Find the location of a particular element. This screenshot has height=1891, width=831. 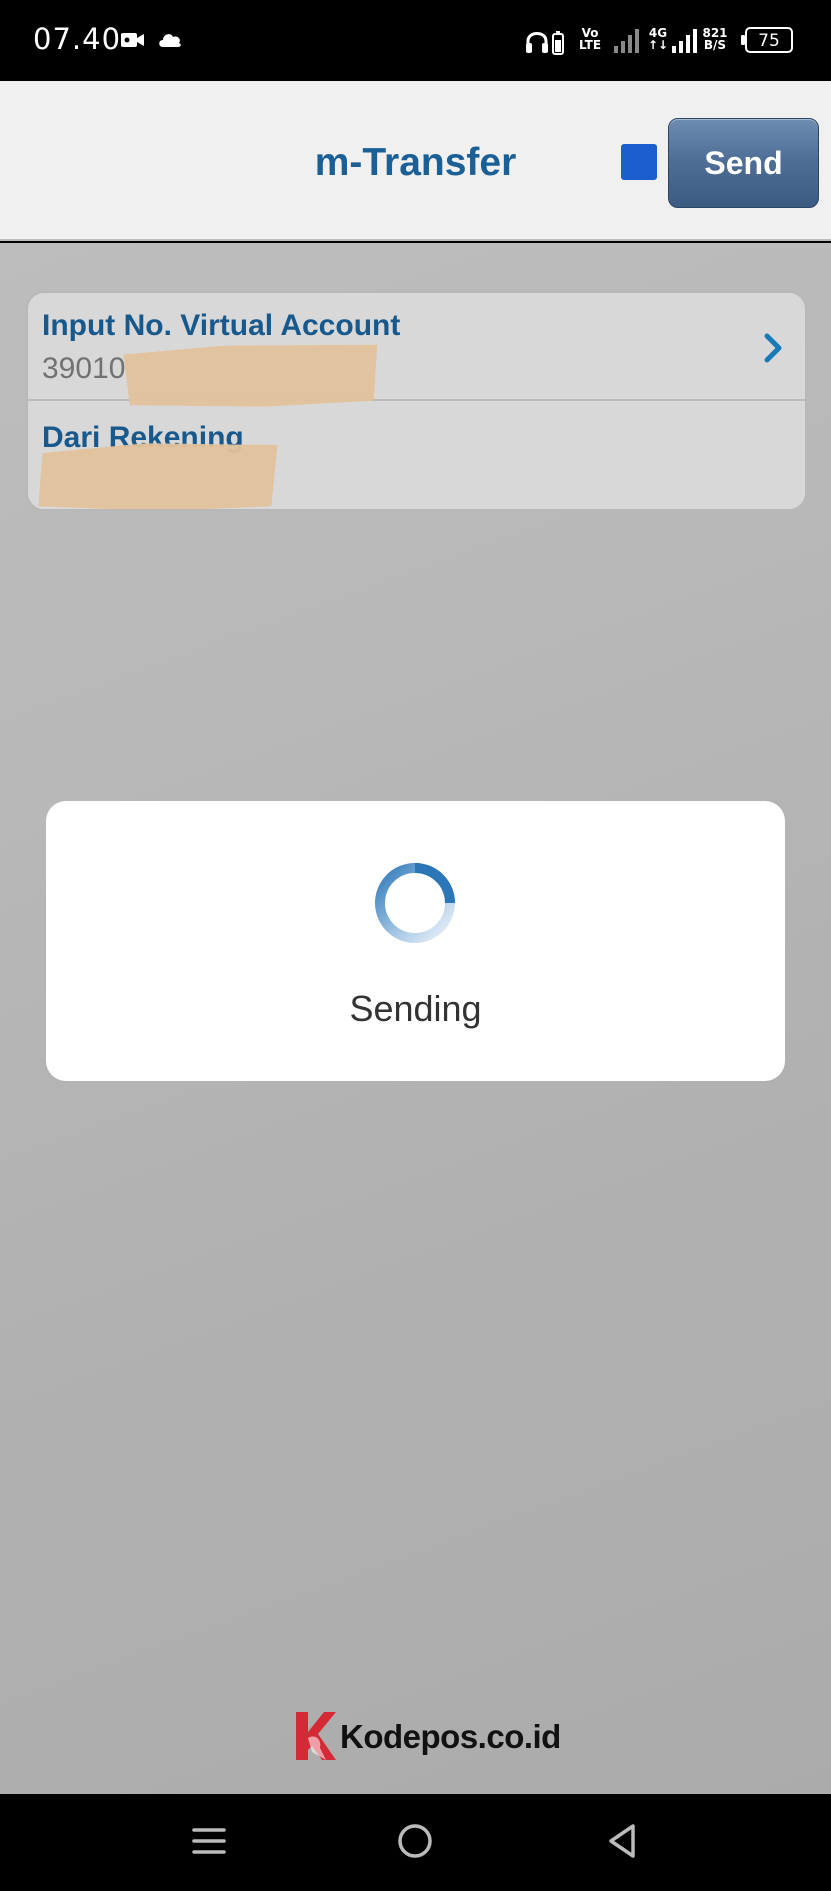

network-speed: 821 B/S is located at coordinates (715, 39).